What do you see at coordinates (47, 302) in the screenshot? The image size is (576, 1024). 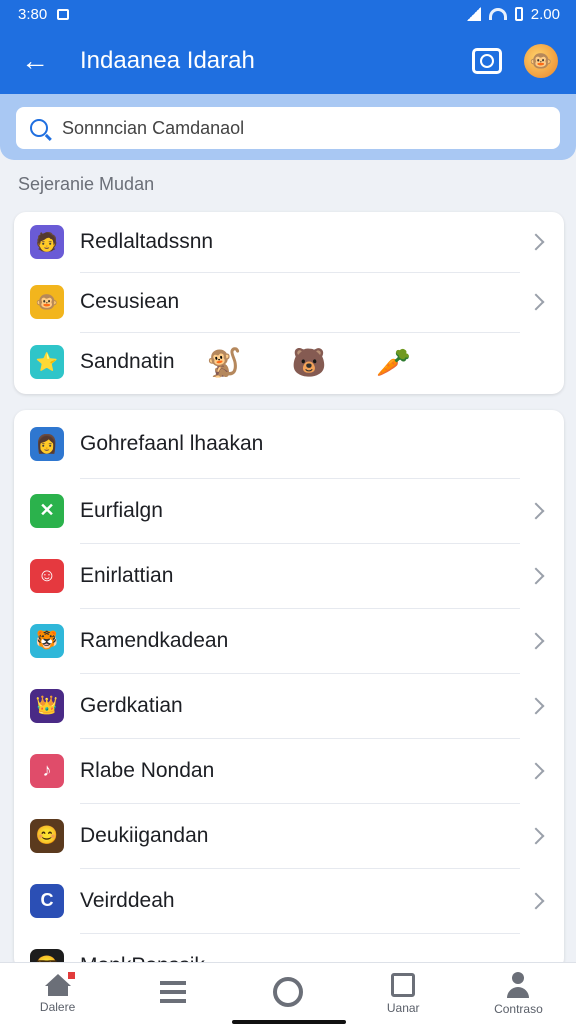 I see `app-icon: 🐵` at bounding box center [47, 302].